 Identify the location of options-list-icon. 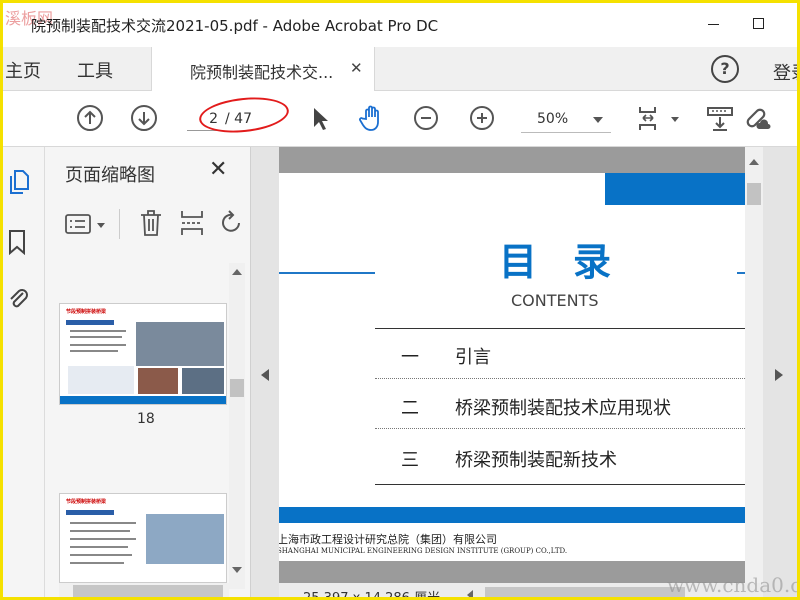
(78, 224).